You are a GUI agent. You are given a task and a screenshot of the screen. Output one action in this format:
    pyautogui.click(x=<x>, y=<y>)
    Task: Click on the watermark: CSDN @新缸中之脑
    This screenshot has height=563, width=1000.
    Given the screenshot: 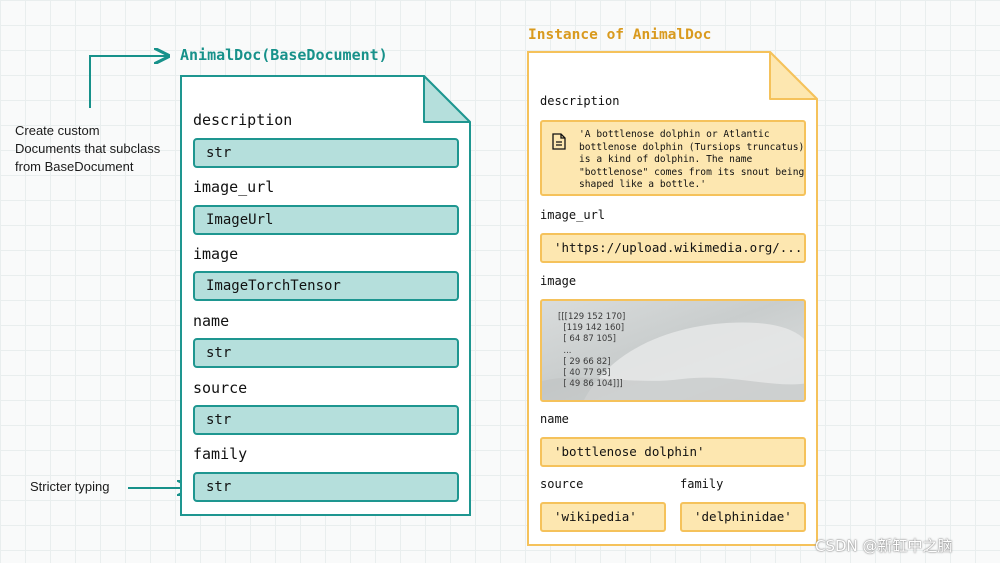 What is the action you would take?
    pyautogui.click(x=884, y=546)
    